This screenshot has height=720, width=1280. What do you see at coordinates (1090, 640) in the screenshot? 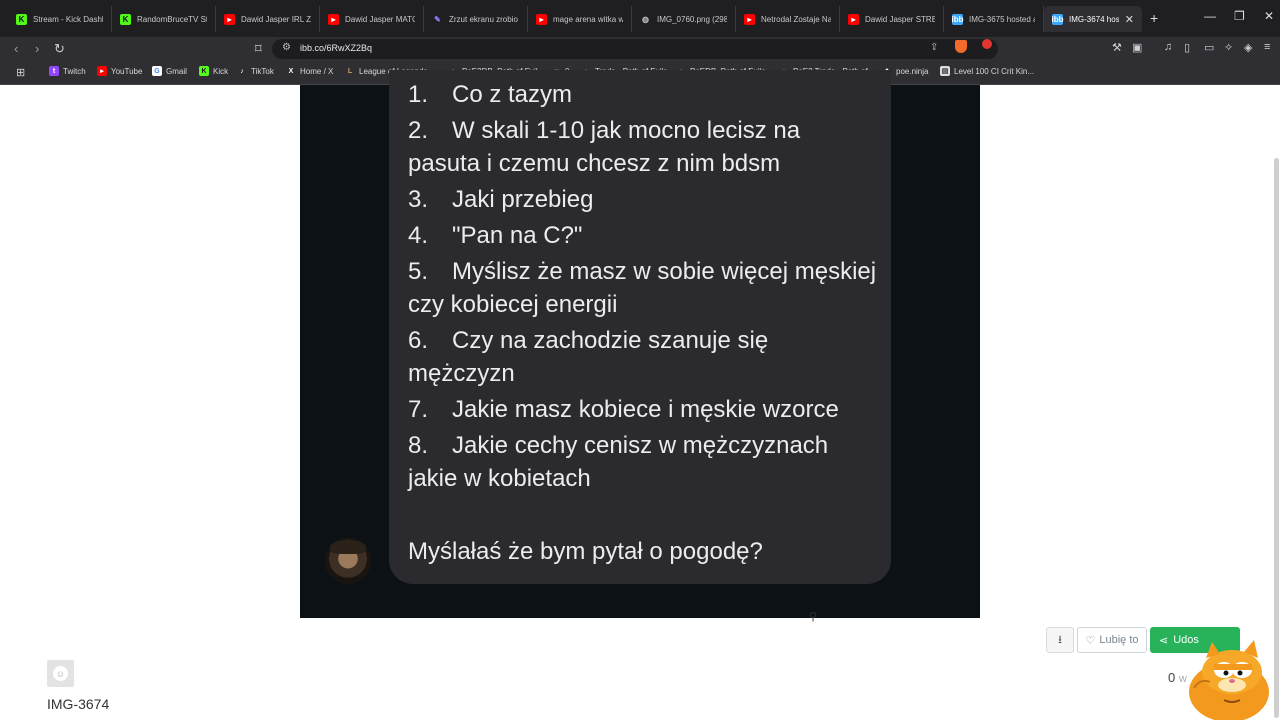
I see `heart-icon: ♡` at bounding box center [1090, 640].